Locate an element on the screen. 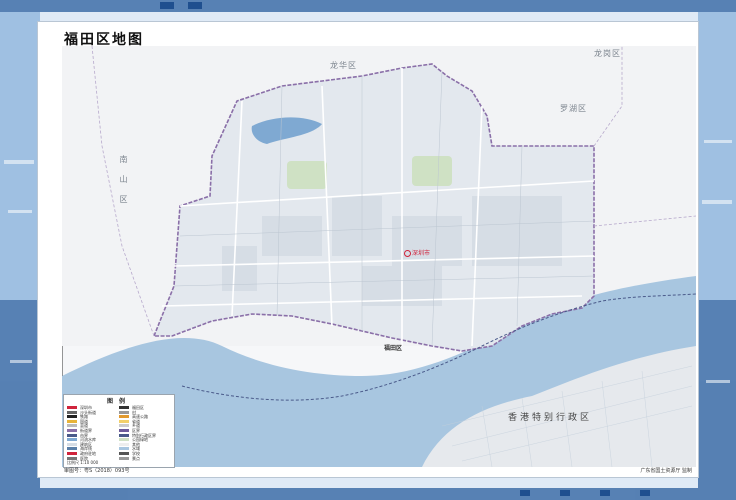 The image size is (736, 500). legend-item-label: 景点 is located at coordinates (136, 458).